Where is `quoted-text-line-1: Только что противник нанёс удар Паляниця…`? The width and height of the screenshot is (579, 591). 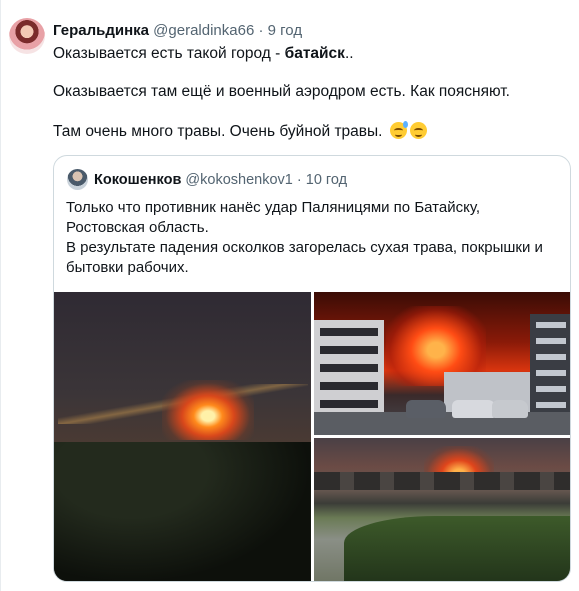 quoted-text-line-1: Только что противник нанёс удар Паляниця… is located at coordinates (273, 207).